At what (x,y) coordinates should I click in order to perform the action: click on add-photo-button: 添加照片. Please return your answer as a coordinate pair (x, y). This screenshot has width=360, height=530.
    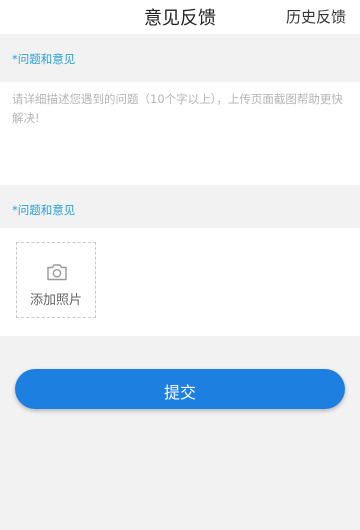
    Looking at the image, I should click on (56, 280).